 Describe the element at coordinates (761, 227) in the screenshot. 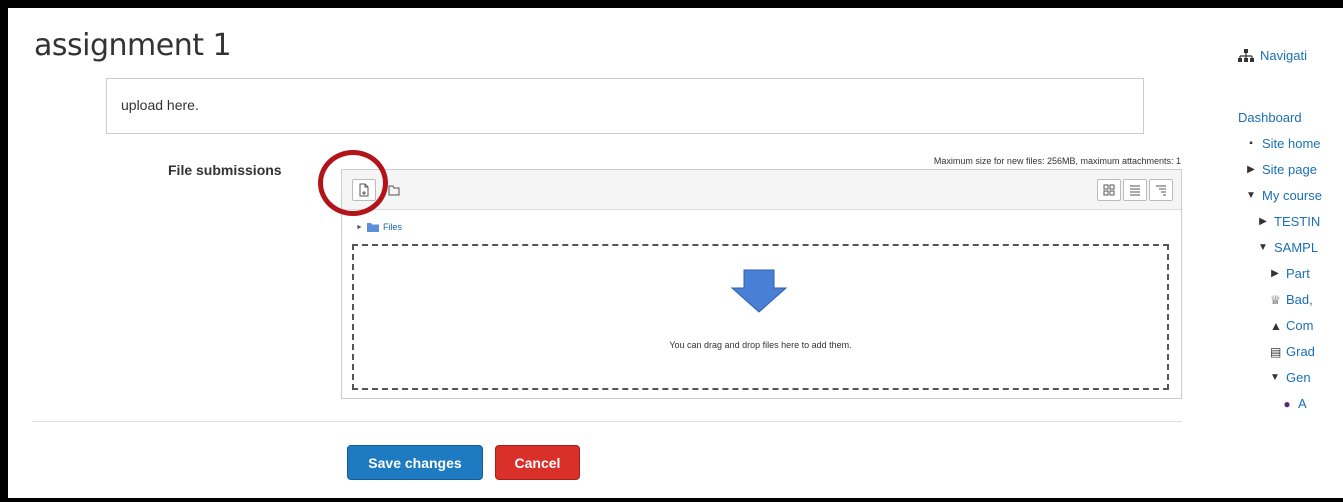

I see `breadcrumb: ► Files` at that location.